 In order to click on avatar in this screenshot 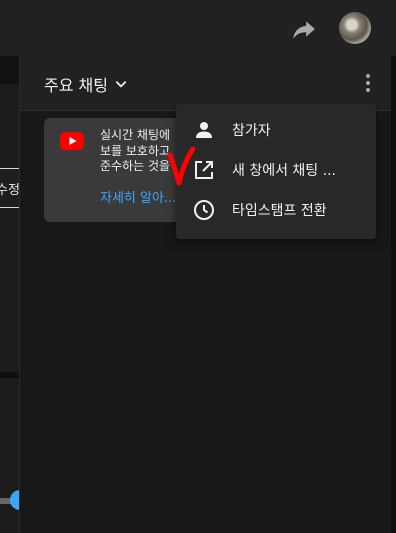, I will do `click(355, 28)`.